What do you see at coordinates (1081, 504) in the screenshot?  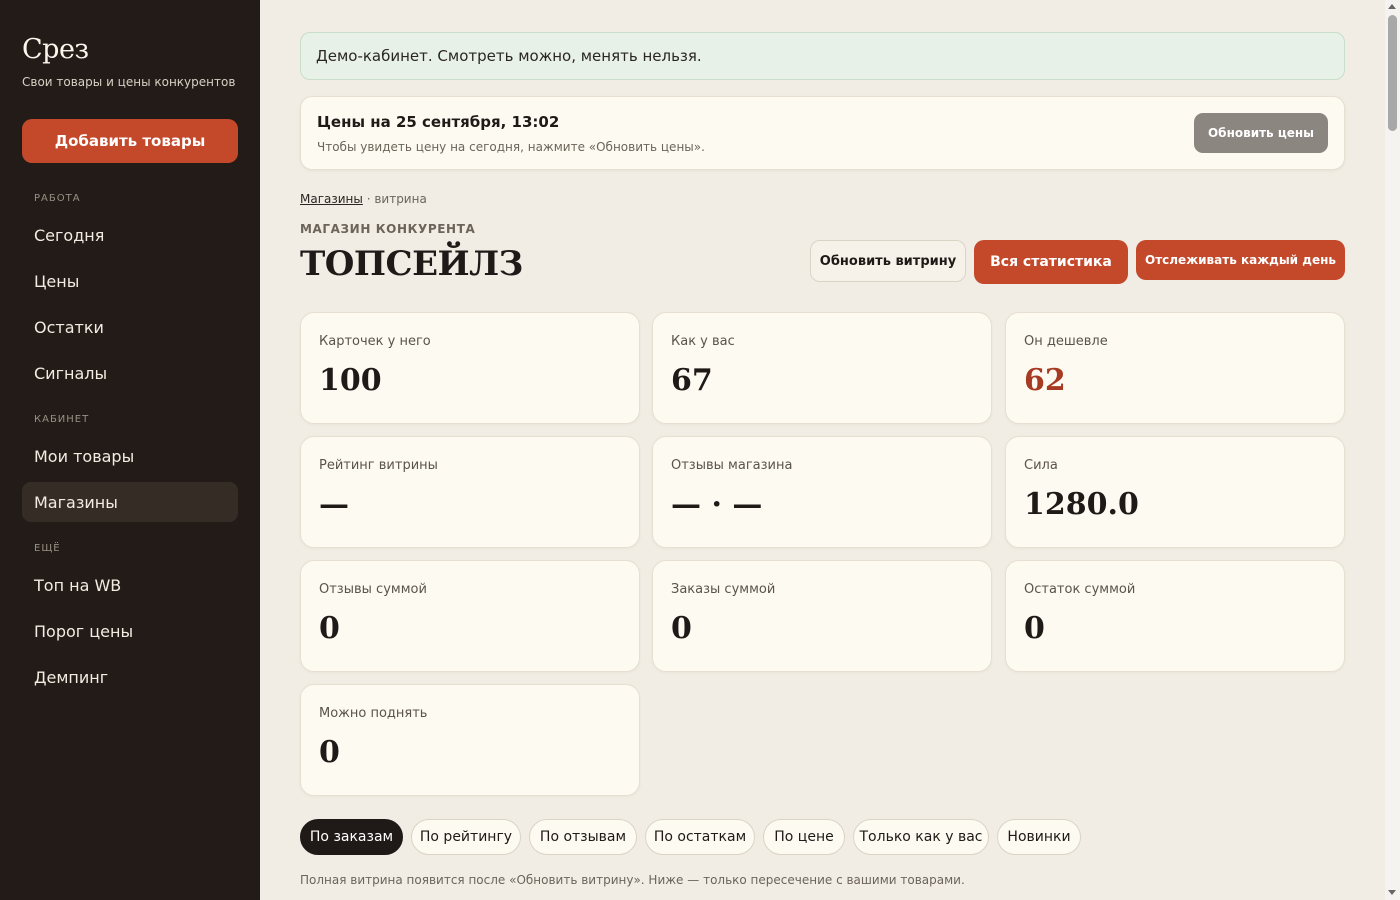 I see `stat-value: 1280.0` at bounding box center [1081, 504].